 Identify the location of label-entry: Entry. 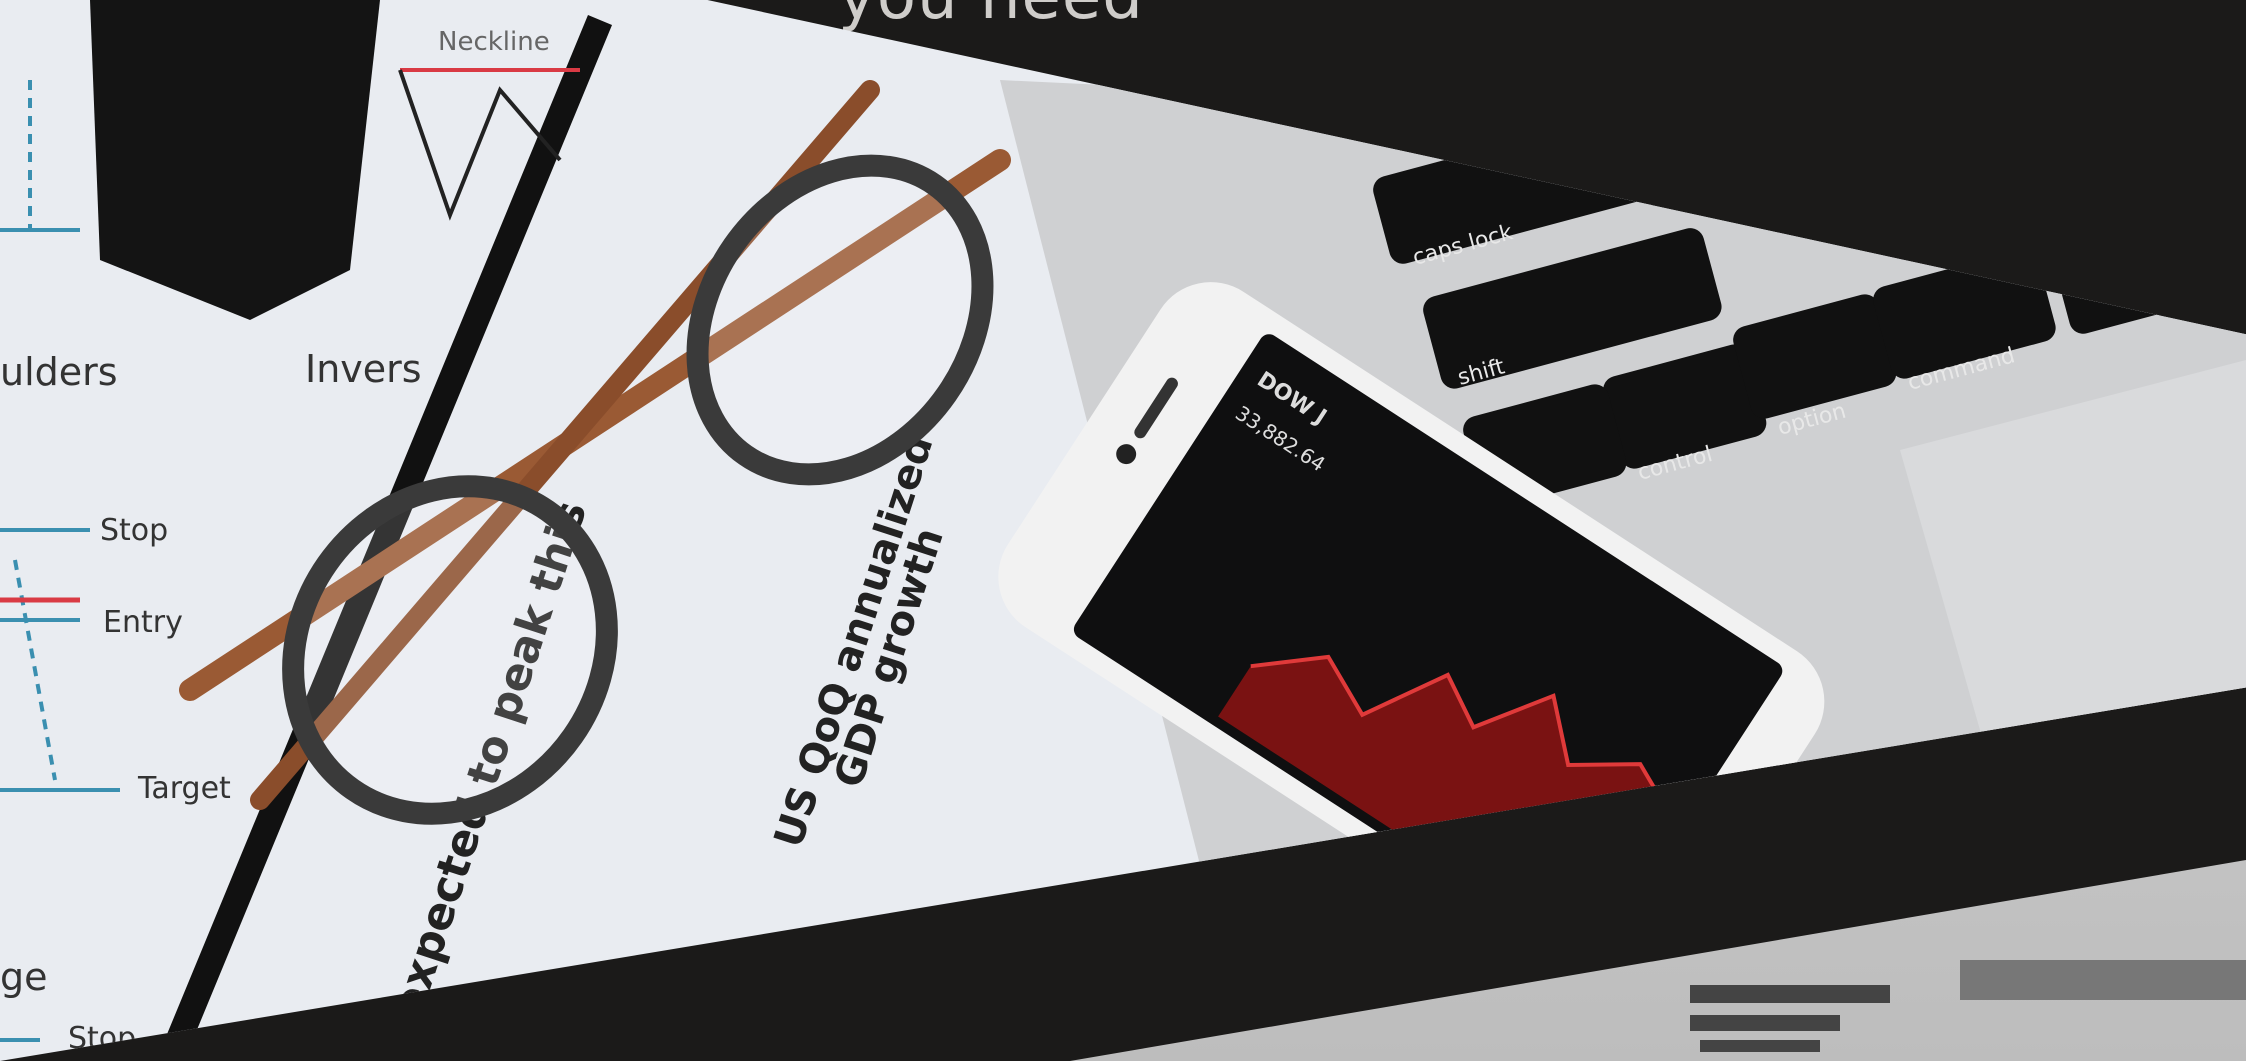
(143, 622).